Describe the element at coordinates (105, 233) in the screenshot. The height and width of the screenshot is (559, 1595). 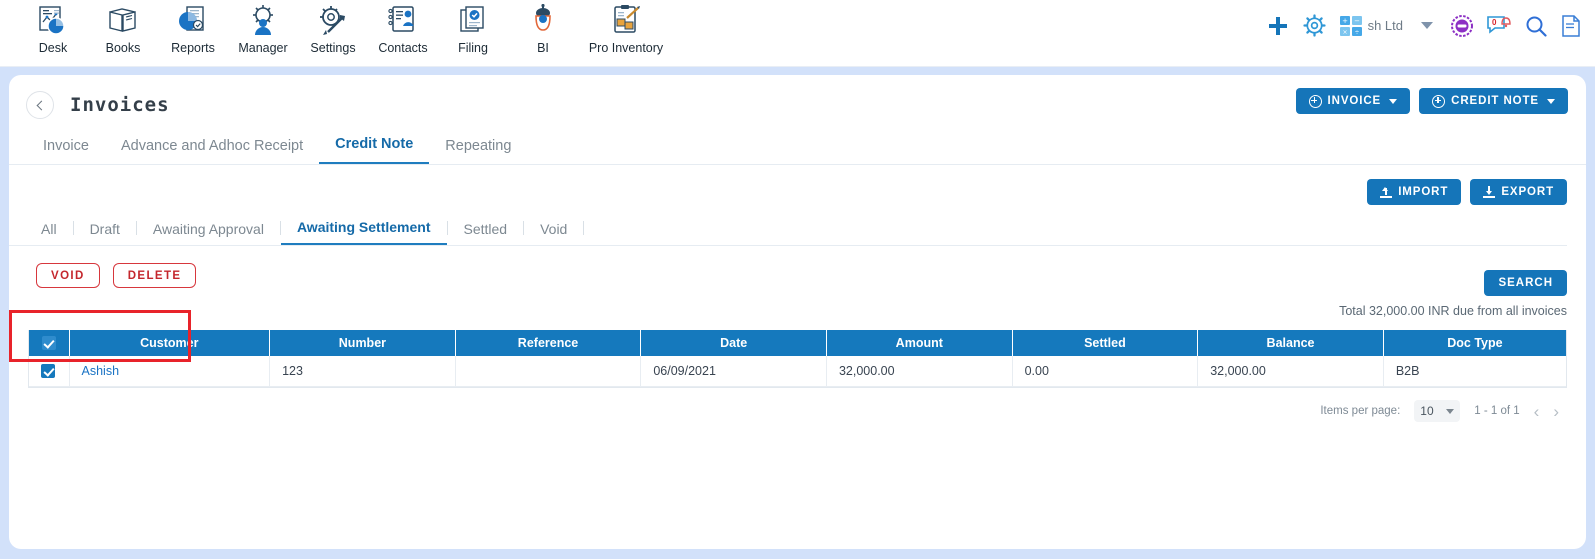
I see `status-tab-draft: Draft` at that location.